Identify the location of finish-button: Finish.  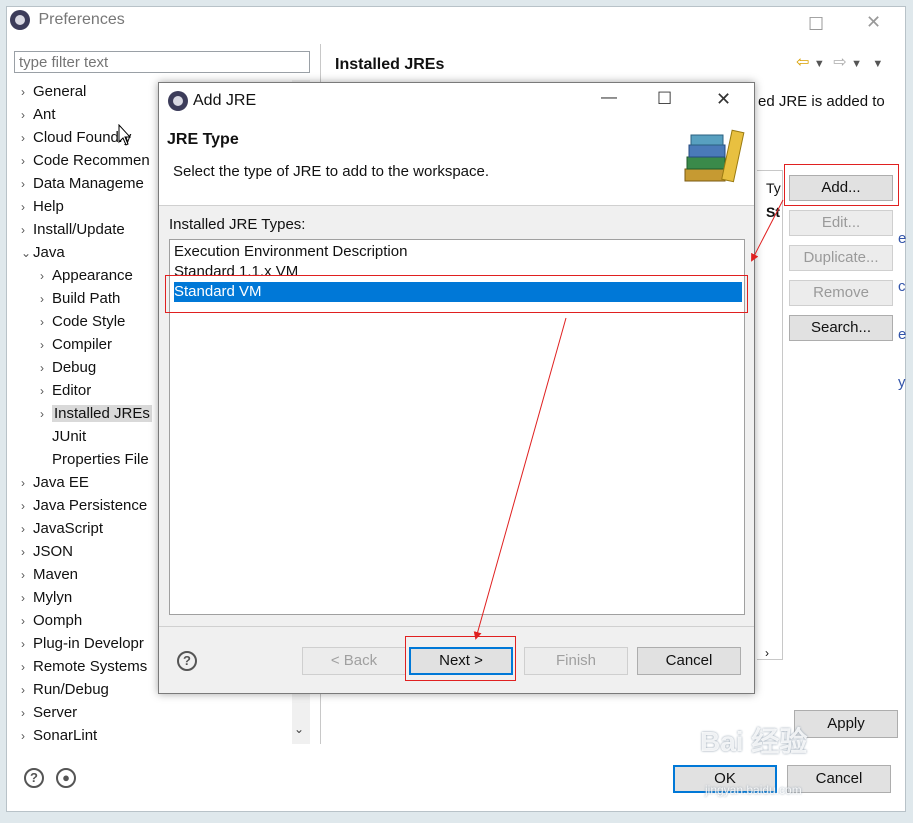
(576, 661).